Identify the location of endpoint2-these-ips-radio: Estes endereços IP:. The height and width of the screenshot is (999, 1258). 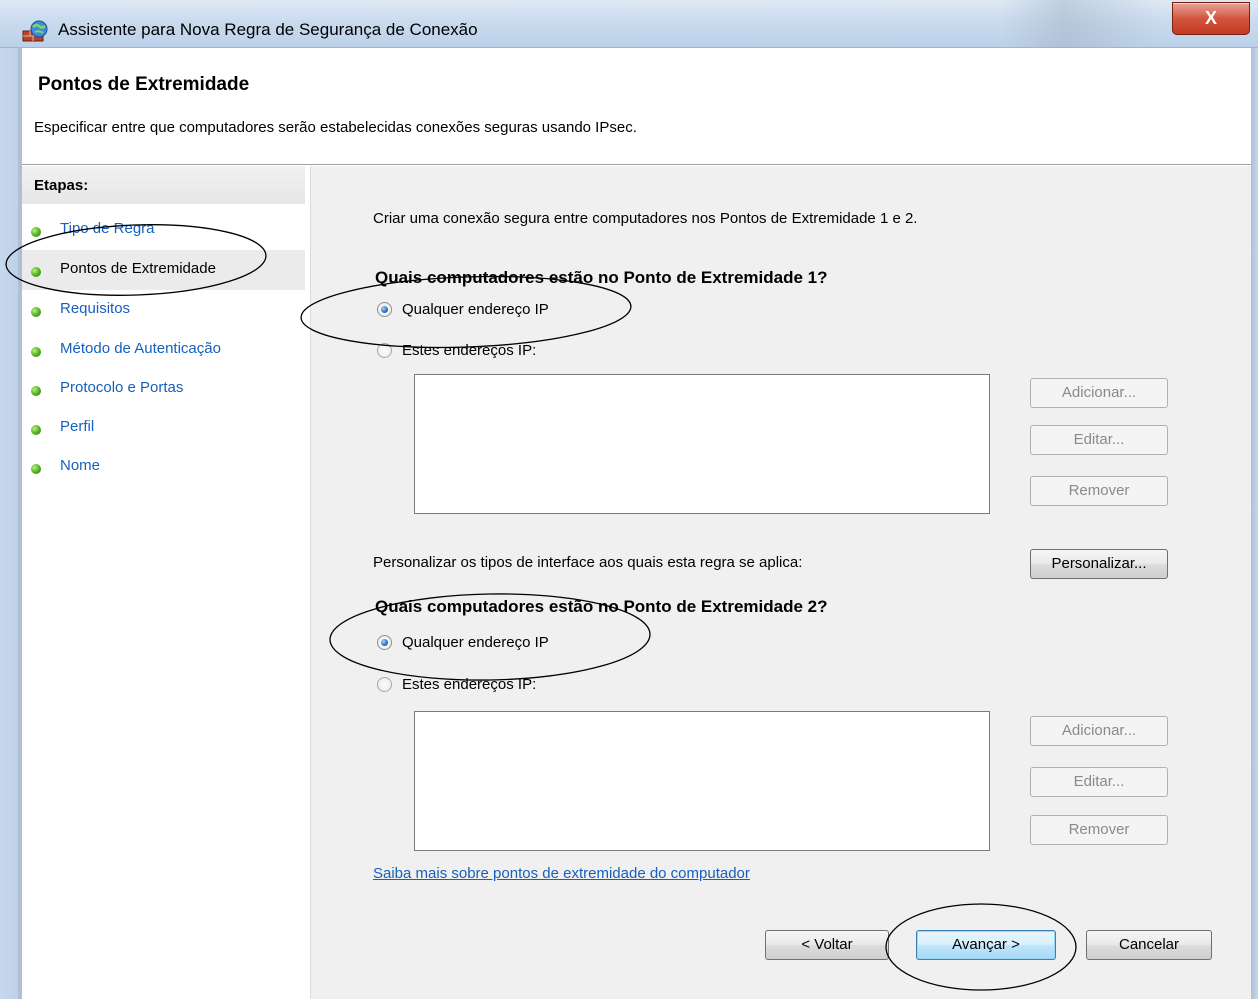
(456, 684).